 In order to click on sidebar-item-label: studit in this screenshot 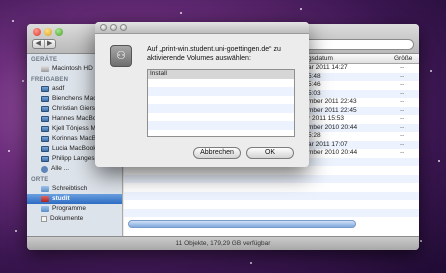, I will do `click(61, 198)`.